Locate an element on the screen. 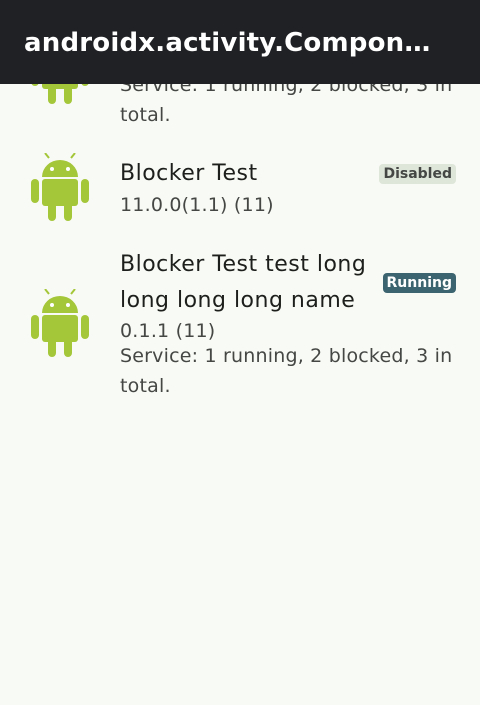 This screenshot has width=480, height=705. status-badge: Running is located at coordinates (419, 283).